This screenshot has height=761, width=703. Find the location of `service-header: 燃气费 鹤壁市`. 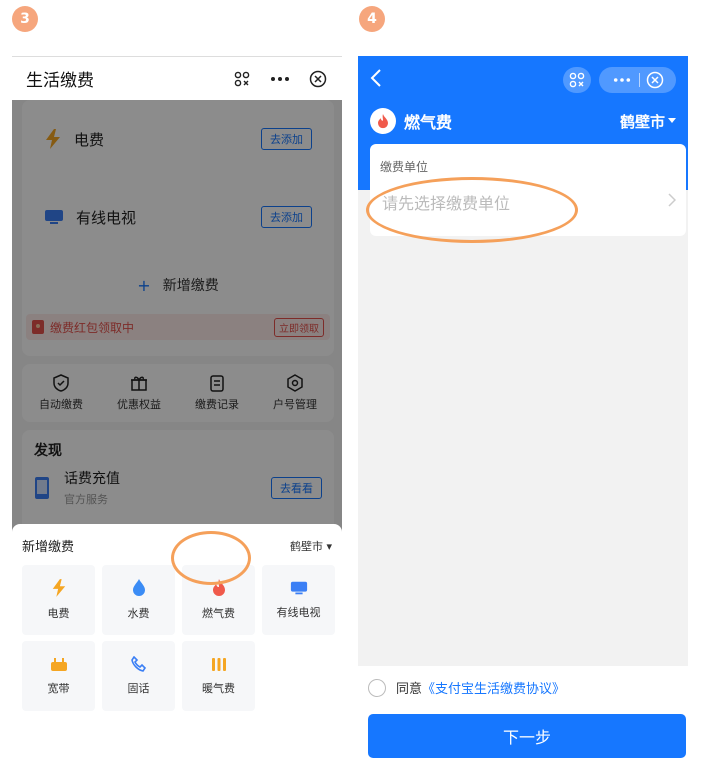

service-header: 燃气费 鹤壁市 is located at coordinates (523, 121).